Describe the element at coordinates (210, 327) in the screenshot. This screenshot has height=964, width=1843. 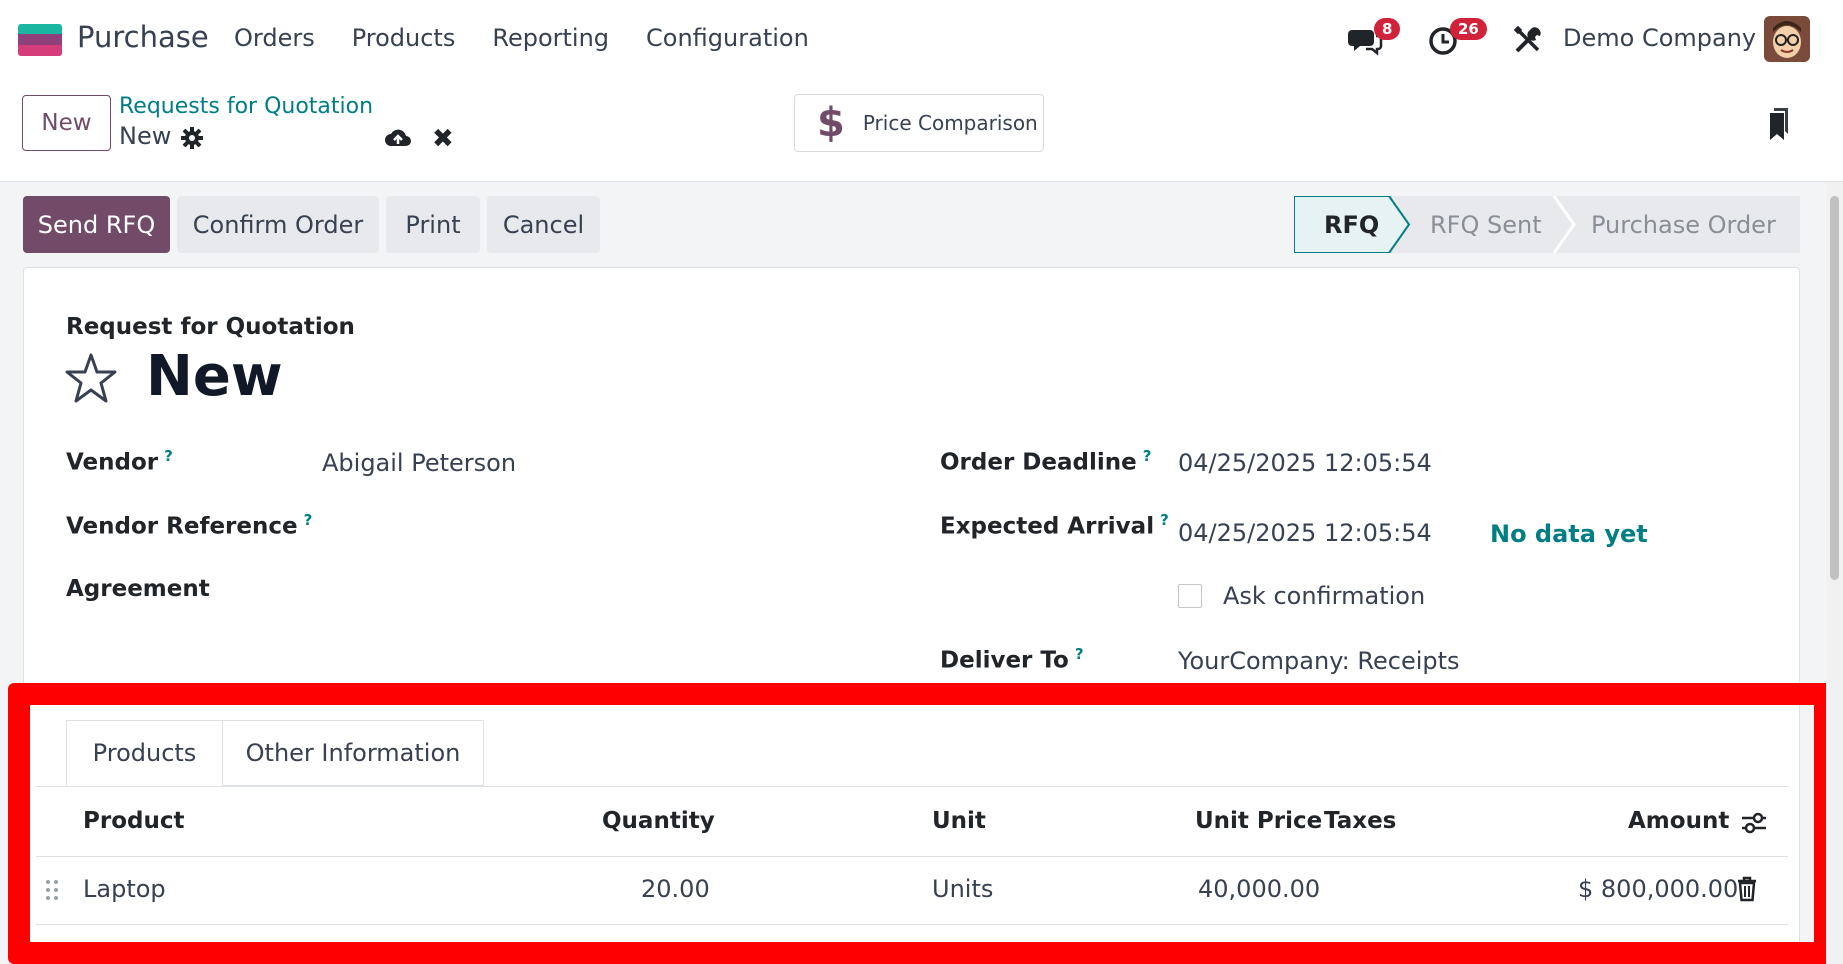
I see `form-title: Request for Quotation` at that location.